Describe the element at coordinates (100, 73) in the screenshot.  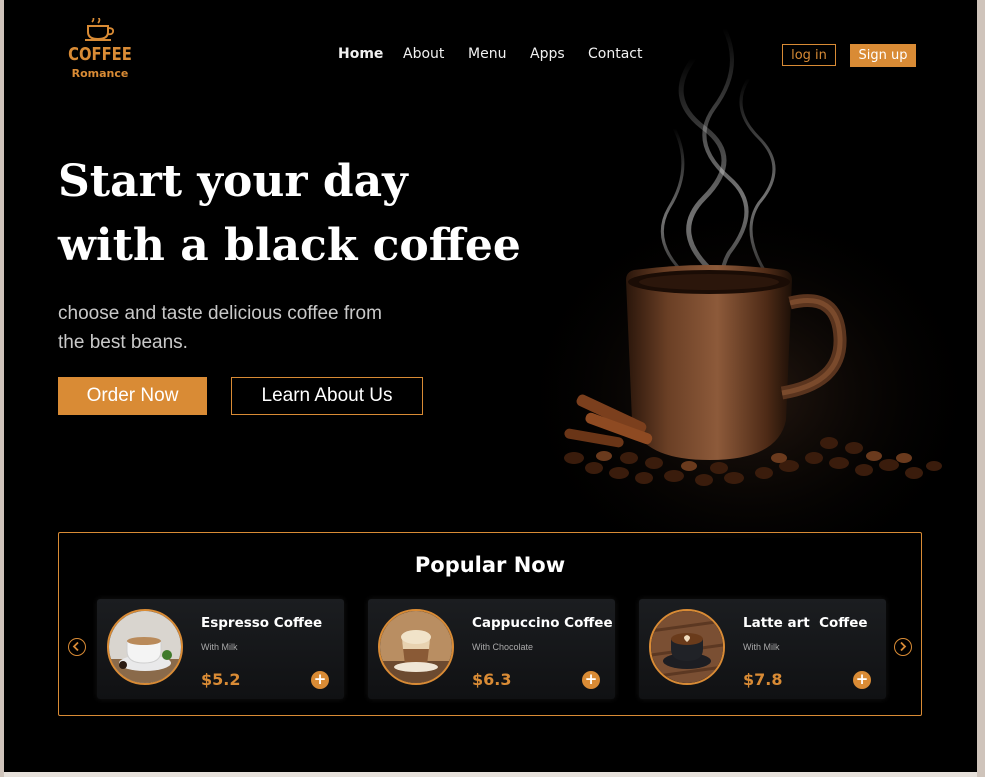
I see `logo-subtitle: Romance` at that location.